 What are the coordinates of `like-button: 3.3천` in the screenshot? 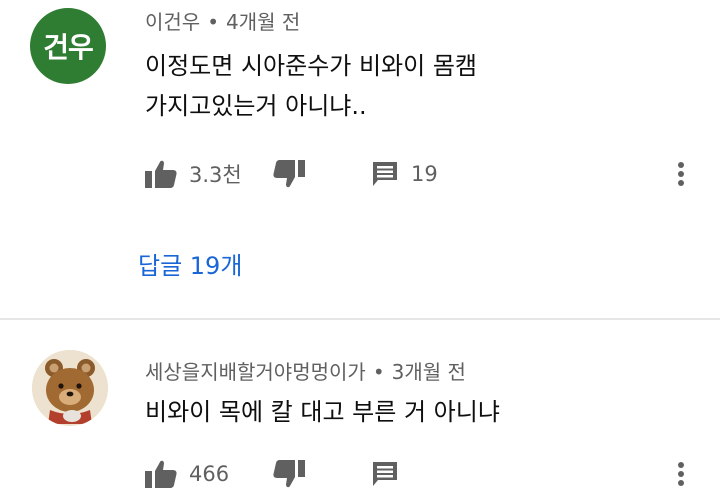 It's located at (193, 174).